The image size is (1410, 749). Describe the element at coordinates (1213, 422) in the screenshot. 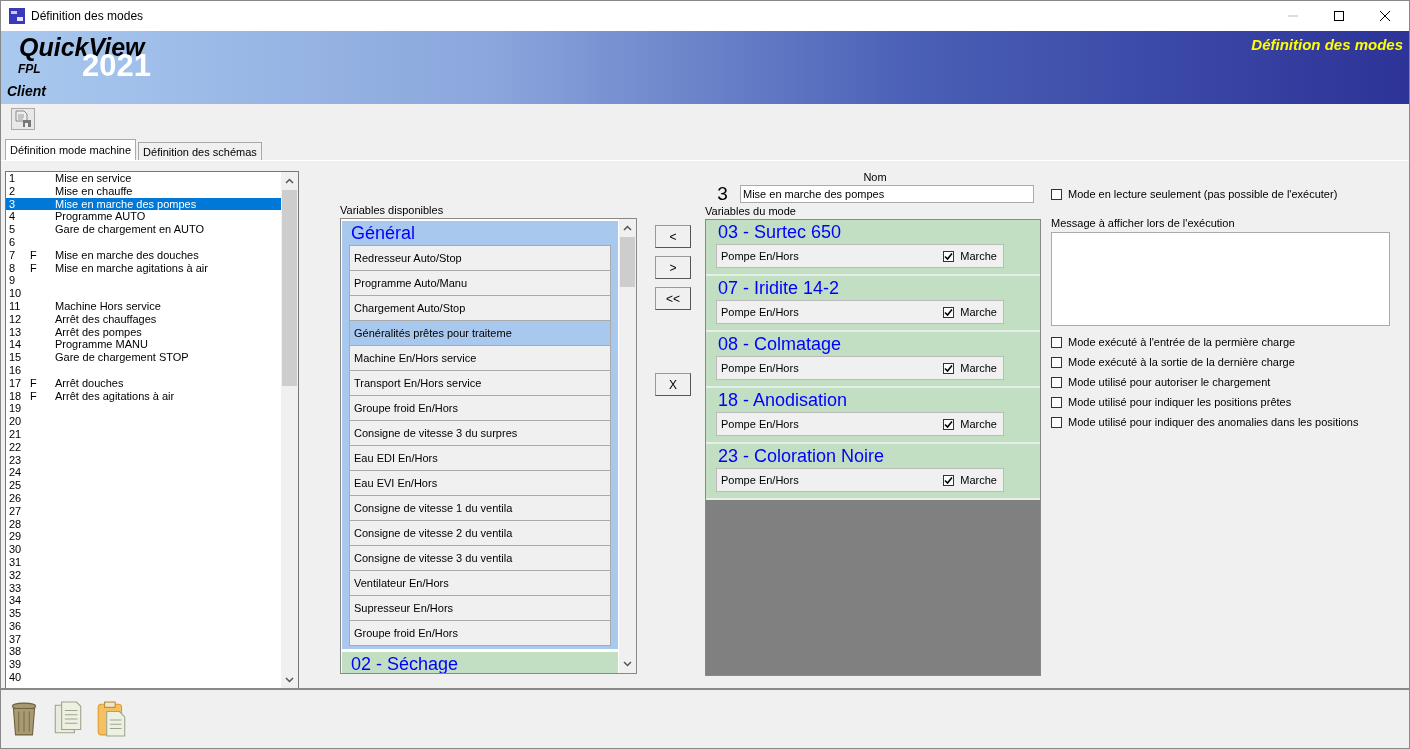

I see `checkbox-label: Mode utilisé pour indiquer des anomalies dans les positions` at that location.